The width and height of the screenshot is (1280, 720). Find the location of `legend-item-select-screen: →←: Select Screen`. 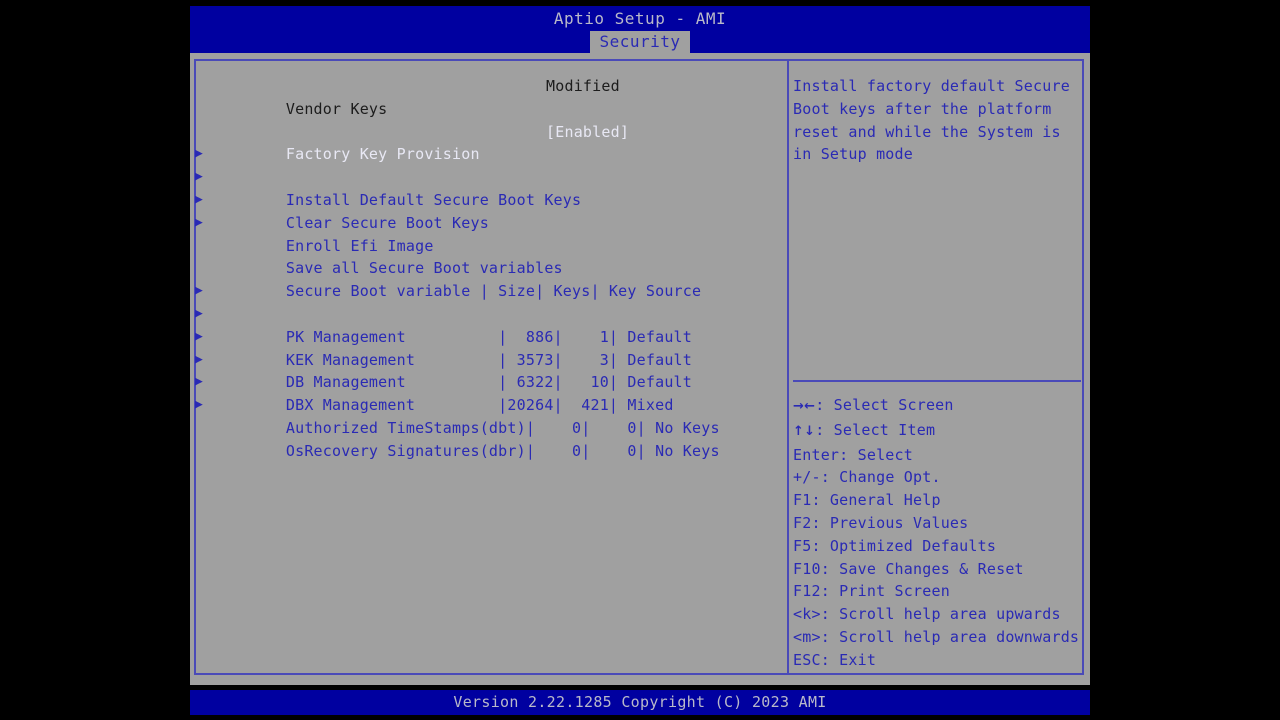

legend-item-select-screen: →←: Select Screen is located at coordinates (937, 406).